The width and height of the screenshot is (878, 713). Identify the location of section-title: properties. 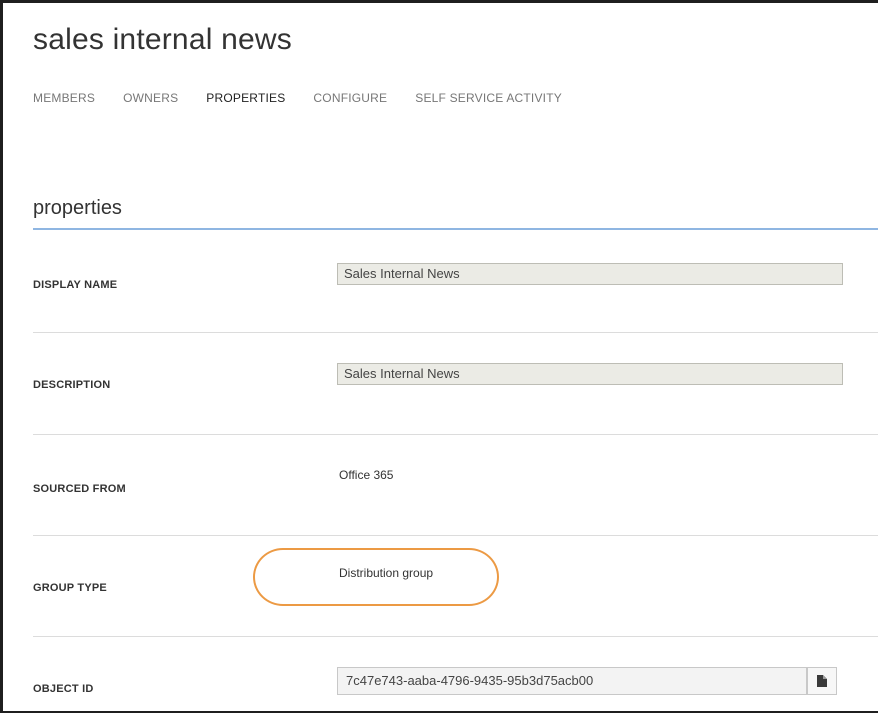
(77, 208).